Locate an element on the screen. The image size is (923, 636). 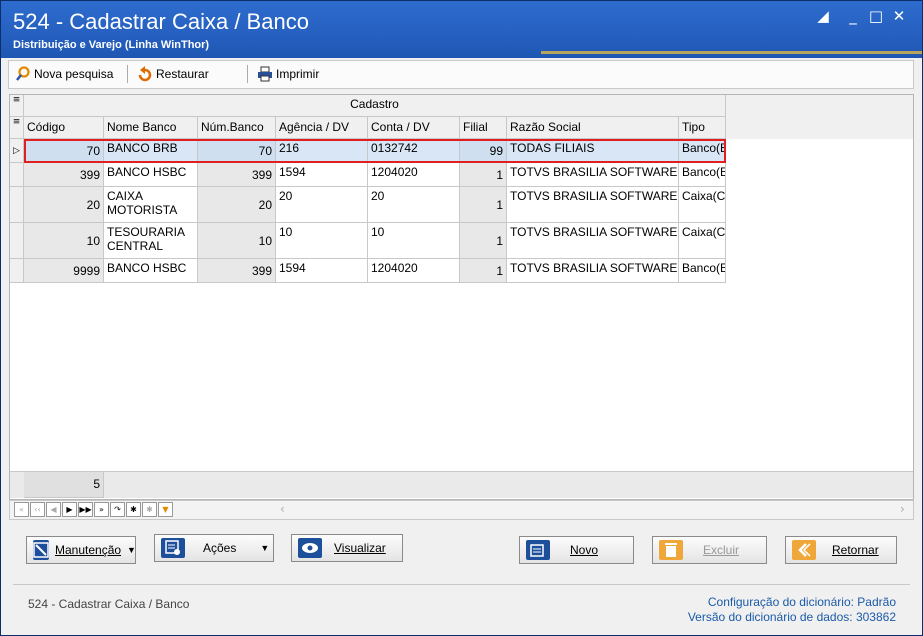
first-page-icon: « is located at coordinates (21, 509).